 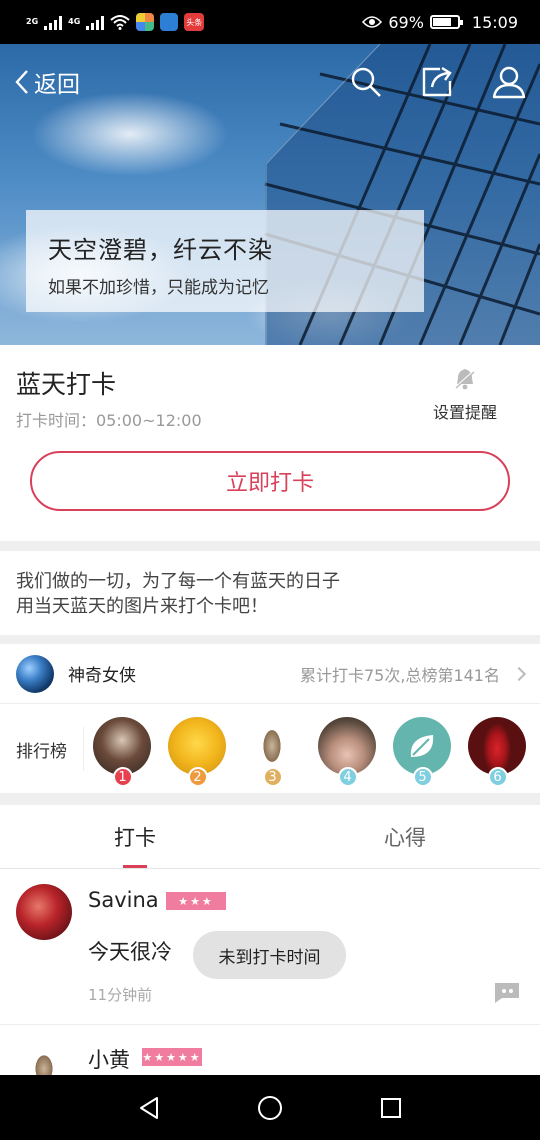 What do you see at coordinates (158, 288) in the screenshot?
I see `banner-subtitle: 如果不加珍惜，只能成为记忆` at bounding box center [158, 288].